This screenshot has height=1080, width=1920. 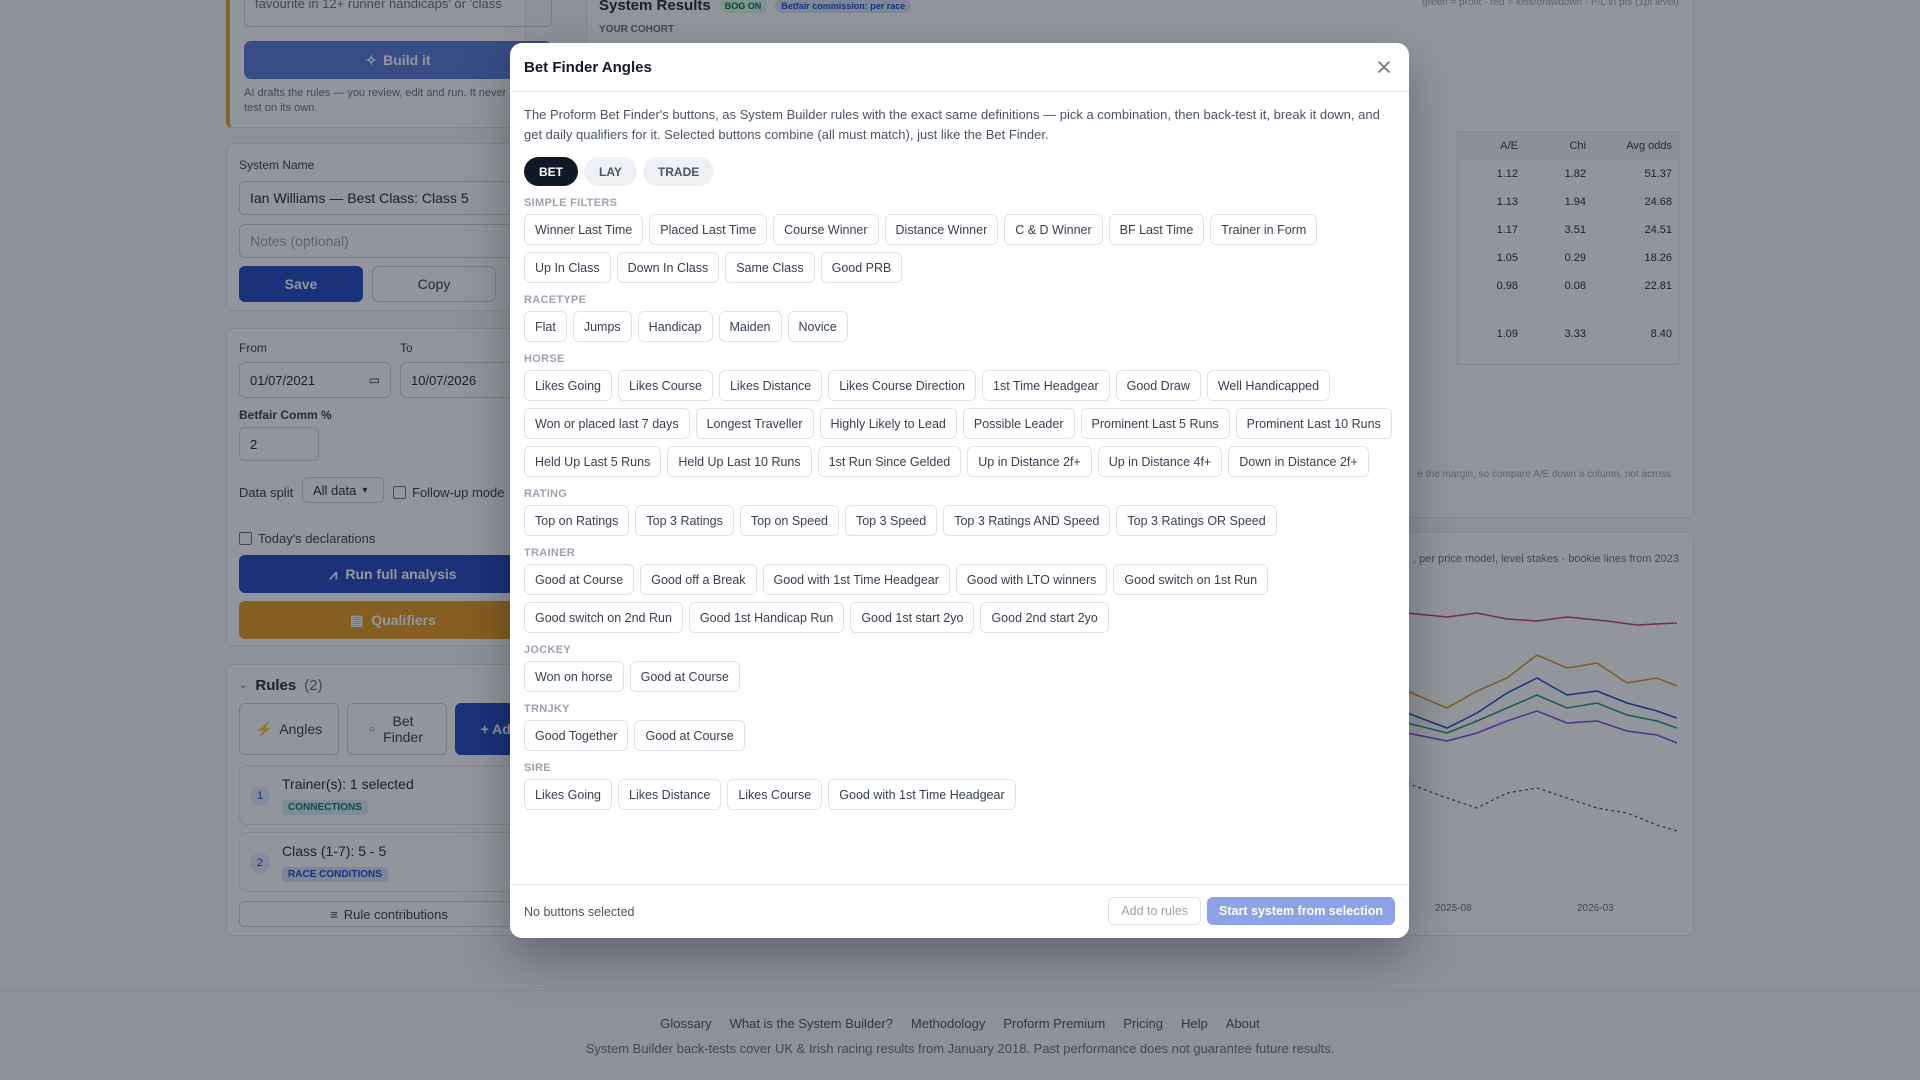 I want to click on angle-chip: Good 1st Handicap Run, so click(x=766, y=617).